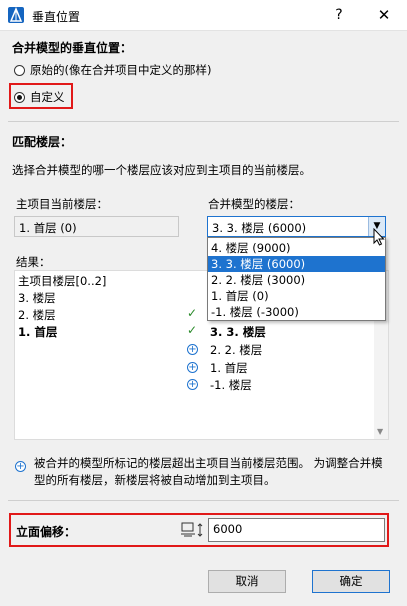 The height and width of the screenshot is (606, 407). I want to click on host-story-row: 3. 楼层, so click(37, 298).